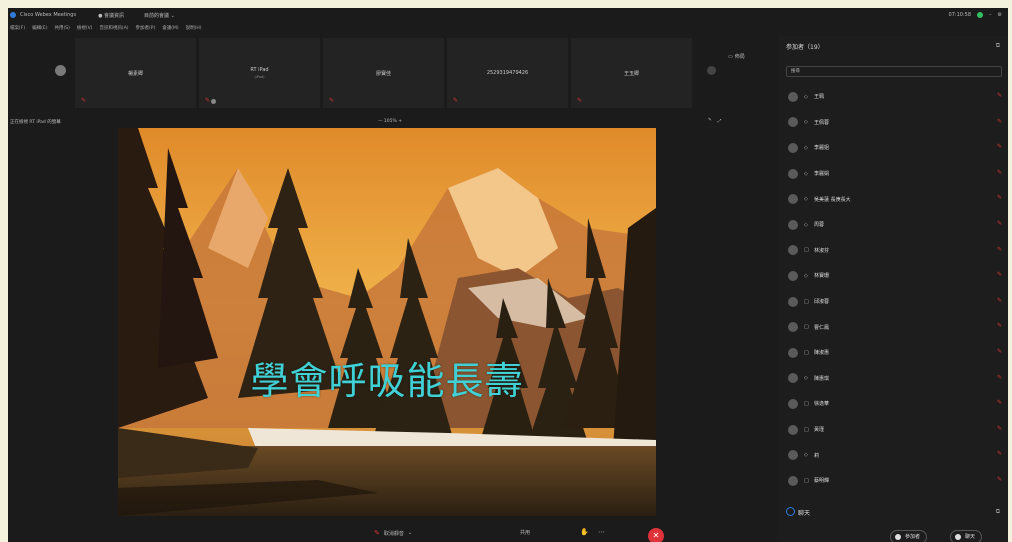 The image size is (1012, 542). Describe the element at coordinates (1000, 15) in the screenshot. I see `settings-icon: ⚙` at that location.